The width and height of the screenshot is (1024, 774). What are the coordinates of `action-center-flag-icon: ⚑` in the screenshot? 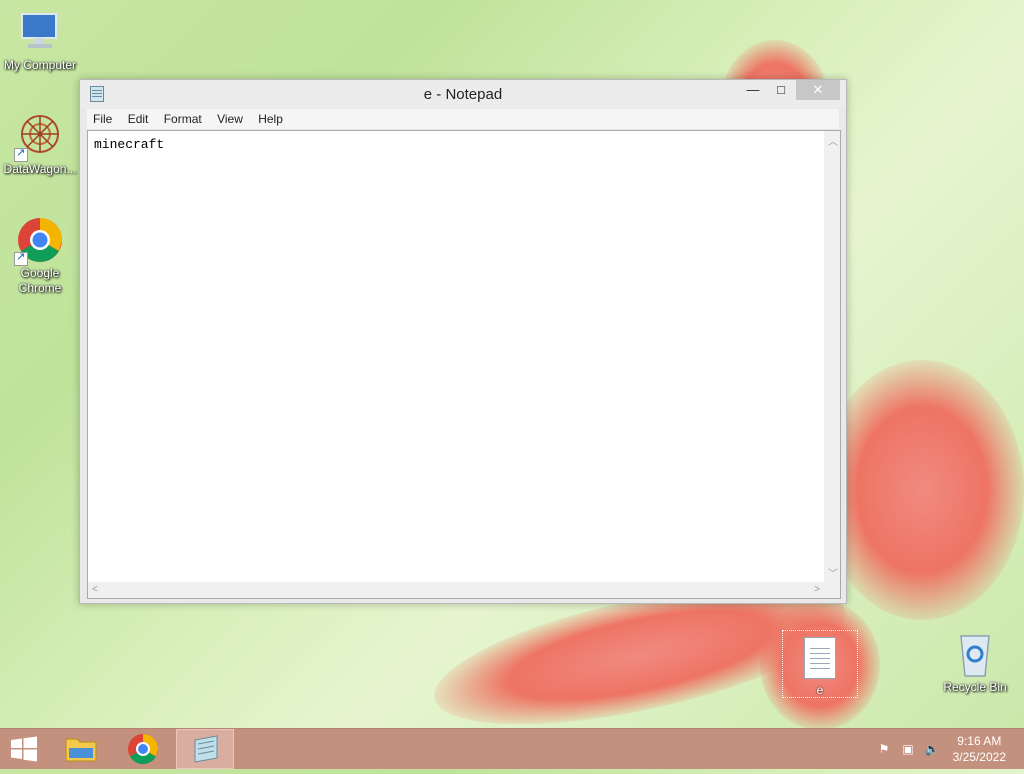 It's located at (884, 749).